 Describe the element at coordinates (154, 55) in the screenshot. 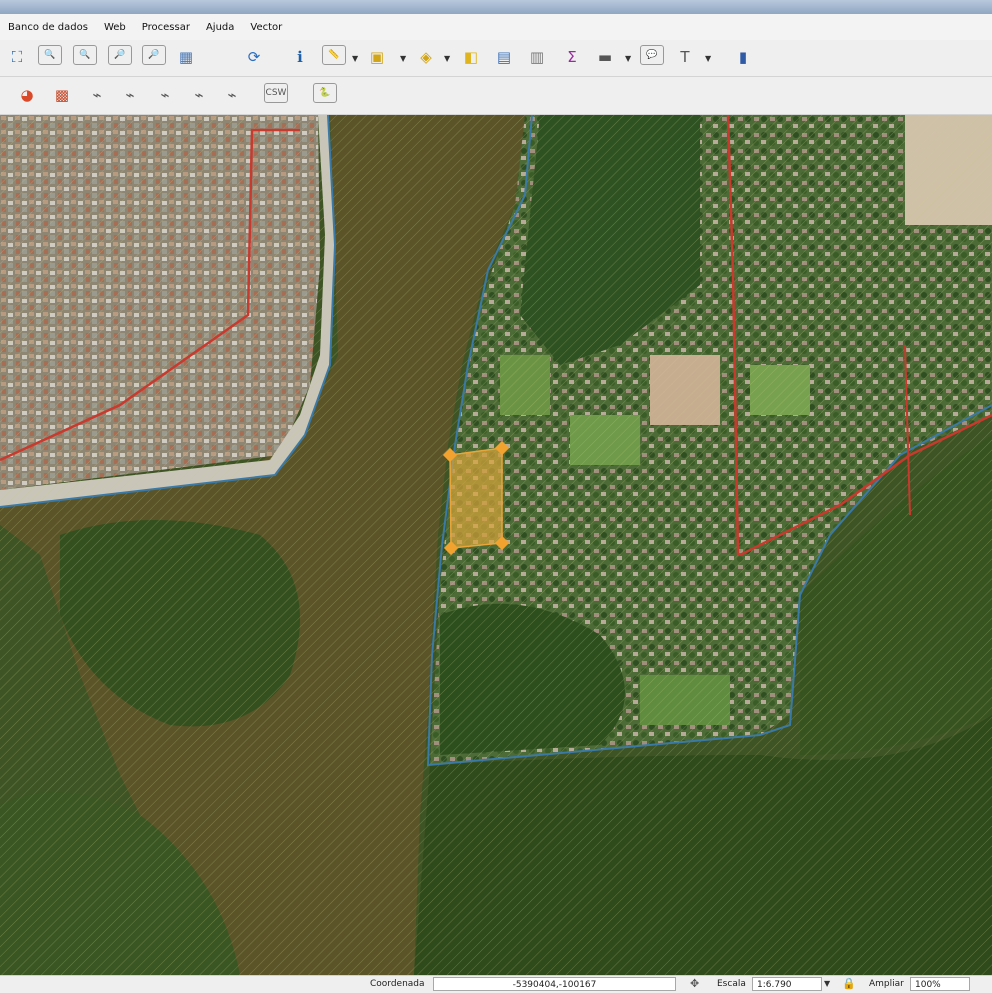

I see `zoom-next-icon: 🔎` at that location.